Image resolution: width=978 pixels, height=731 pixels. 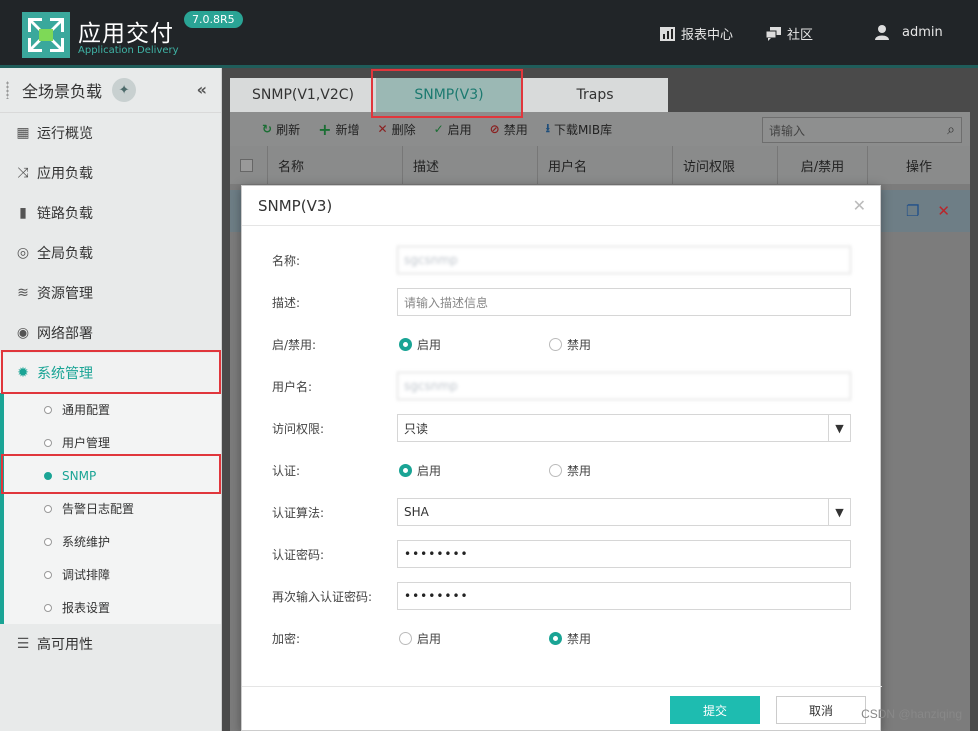 I want to click on enable-button: ✓ 启用, so click(x=453, y=129).